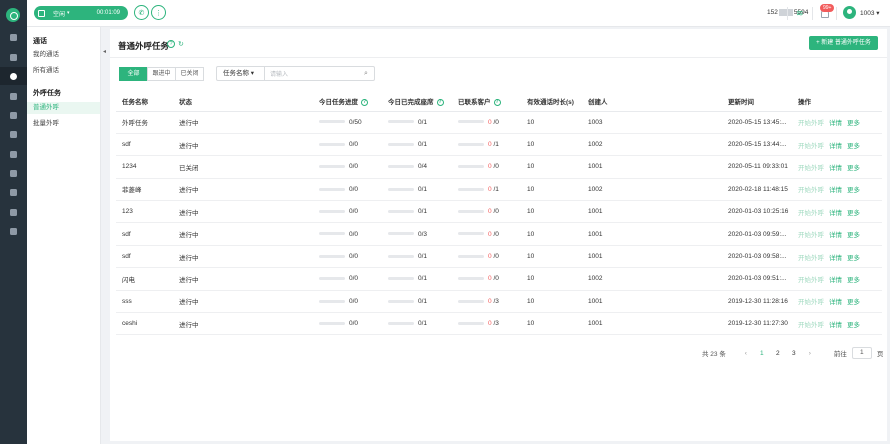 The image size is (890, 444). What do you see at coordinates (13, 231) in the screenshot?
I see `settings-icon` at bounding box center [13, 231].